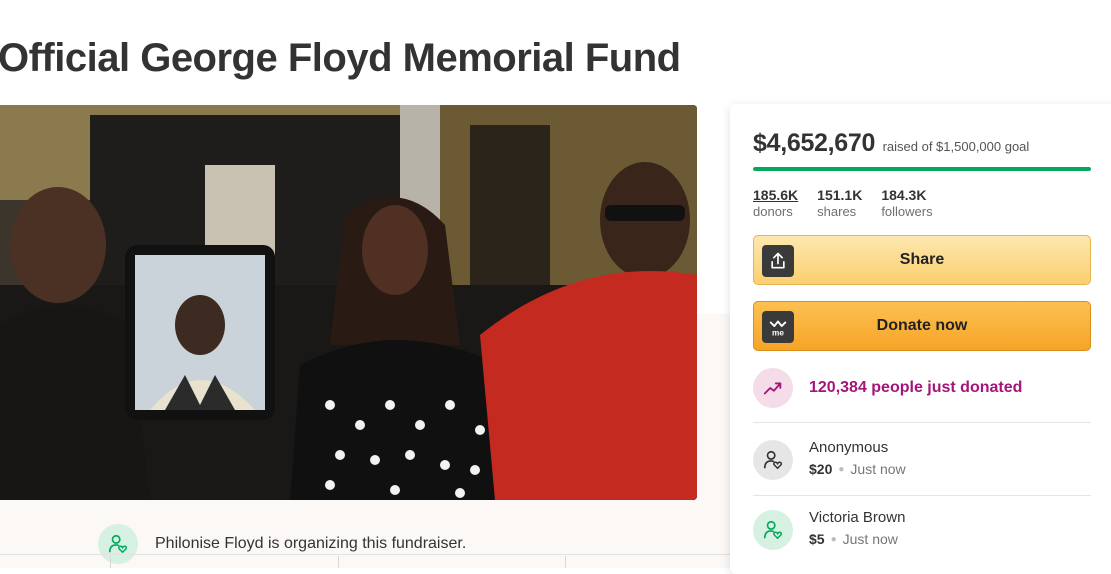 The width and height of the screenshot is (1111, 574). Describe the element at coordinates (773, 388) in the screenshot. I see `trending-up-icon` at that location.